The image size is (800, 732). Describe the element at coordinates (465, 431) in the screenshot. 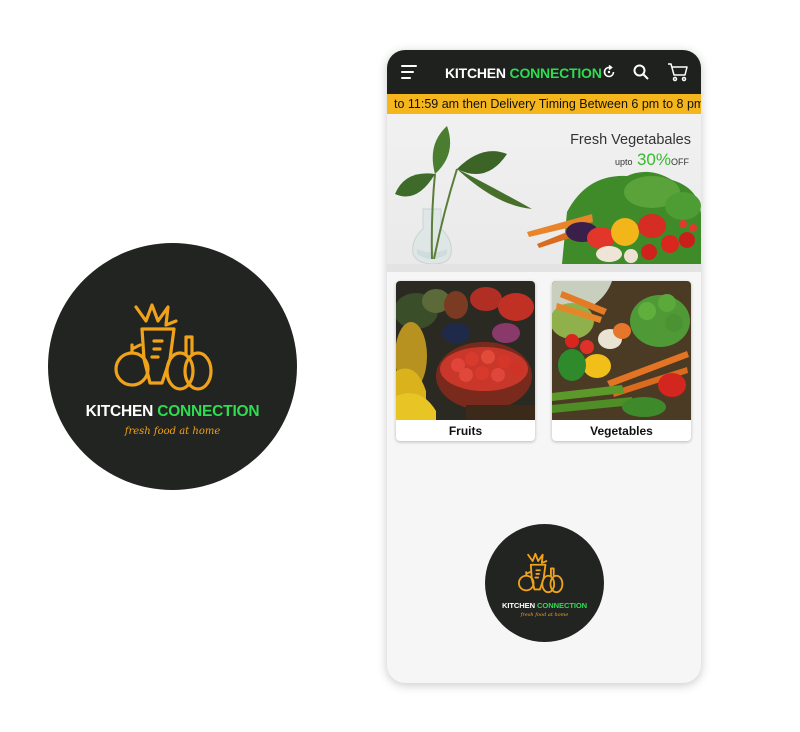

I see `category-label: Fruits` at that location.